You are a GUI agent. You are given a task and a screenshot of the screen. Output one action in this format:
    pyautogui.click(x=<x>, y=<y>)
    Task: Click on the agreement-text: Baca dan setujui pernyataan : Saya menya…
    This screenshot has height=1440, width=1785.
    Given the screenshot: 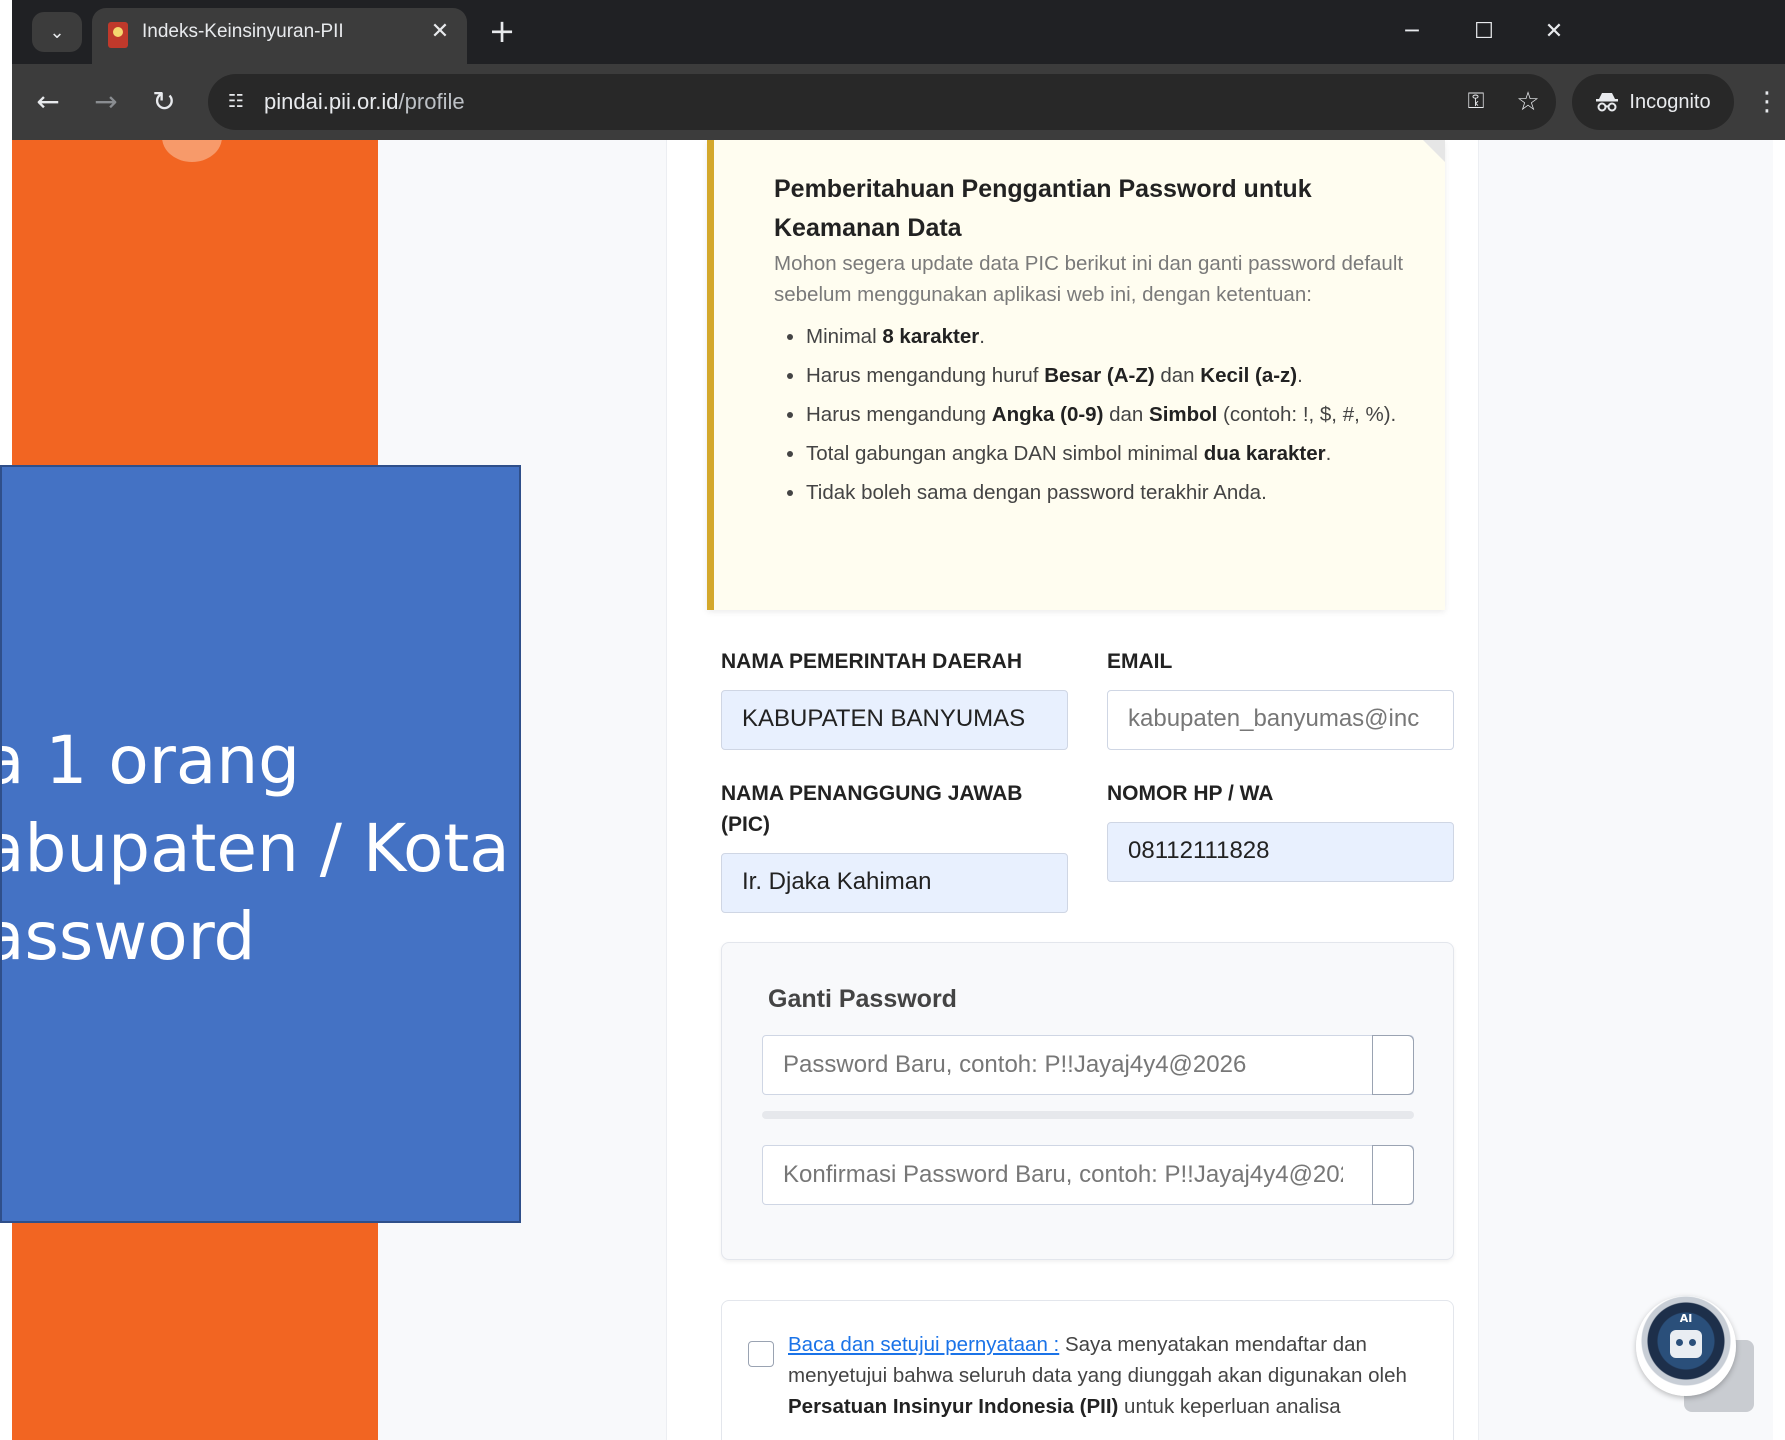 What is the action you would take?
    pyautogui.click(x=1097, y=1375)
    